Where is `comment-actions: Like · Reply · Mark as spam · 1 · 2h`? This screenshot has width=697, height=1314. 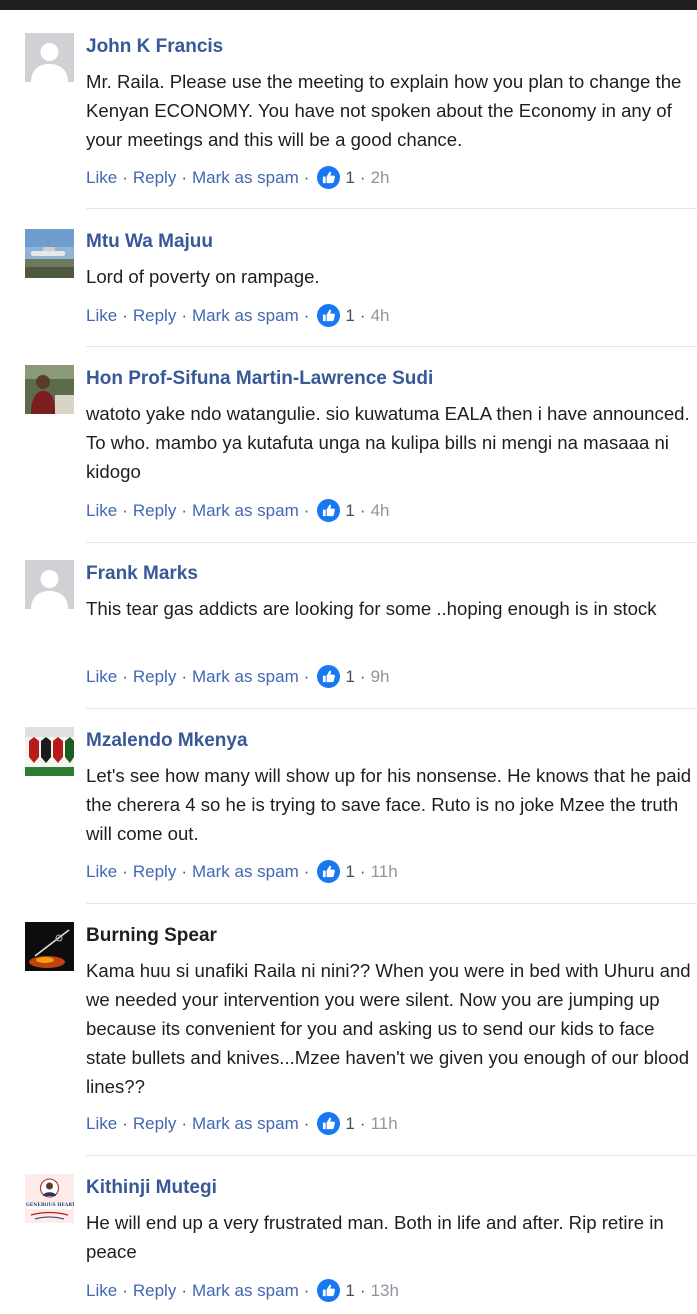 comment-actions: Like · Reply · Mark as spam · 1 · 2h is located at coordinates (237, 177).